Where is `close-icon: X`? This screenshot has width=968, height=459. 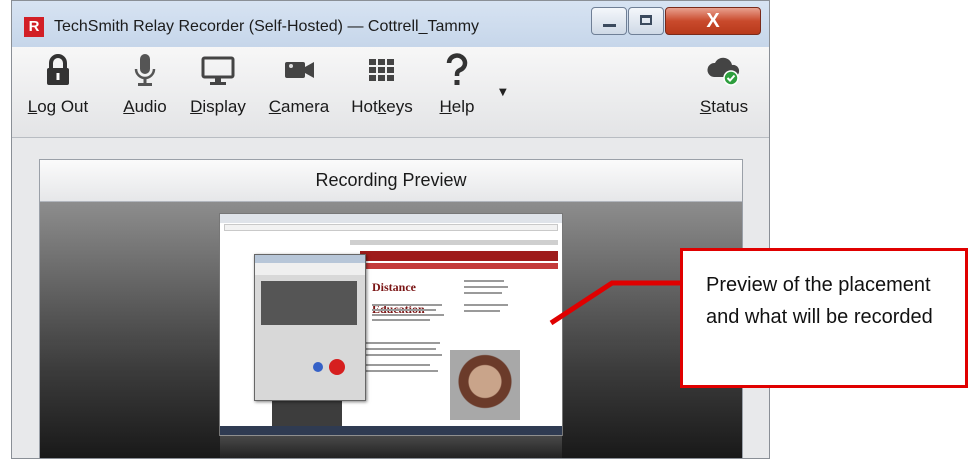 close-icon: X is located at coordinates (713, 21).